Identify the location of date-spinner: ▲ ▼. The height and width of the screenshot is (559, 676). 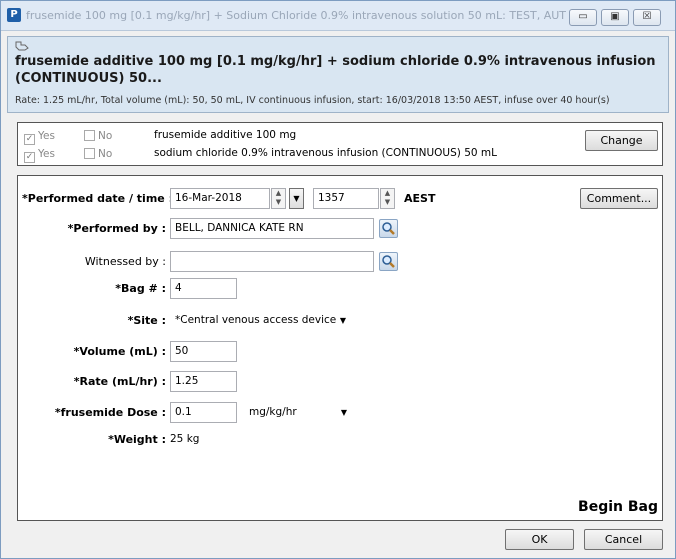
(278, 198).